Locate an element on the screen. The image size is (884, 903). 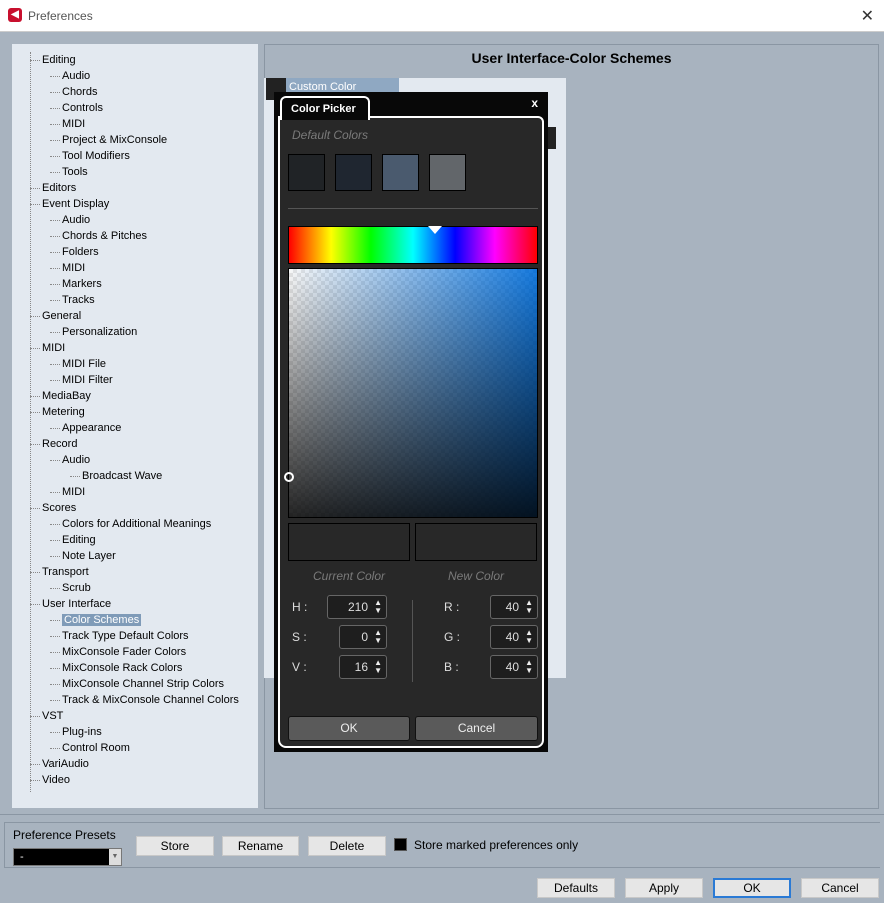
red-input: 40 ▲ ▼ is located at coordinates (514, 607).